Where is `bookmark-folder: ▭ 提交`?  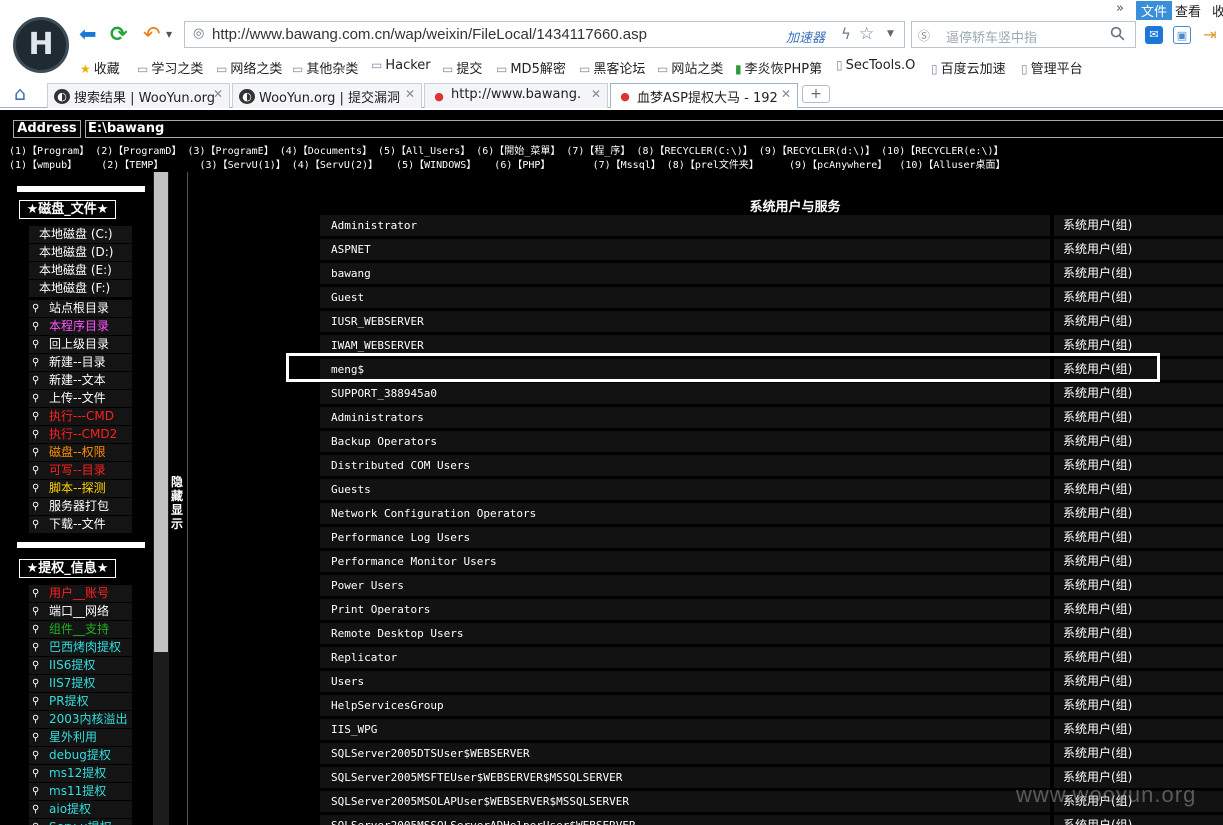 bookmark-folder: ▭ 提交 is located at coordinates (462, 67).